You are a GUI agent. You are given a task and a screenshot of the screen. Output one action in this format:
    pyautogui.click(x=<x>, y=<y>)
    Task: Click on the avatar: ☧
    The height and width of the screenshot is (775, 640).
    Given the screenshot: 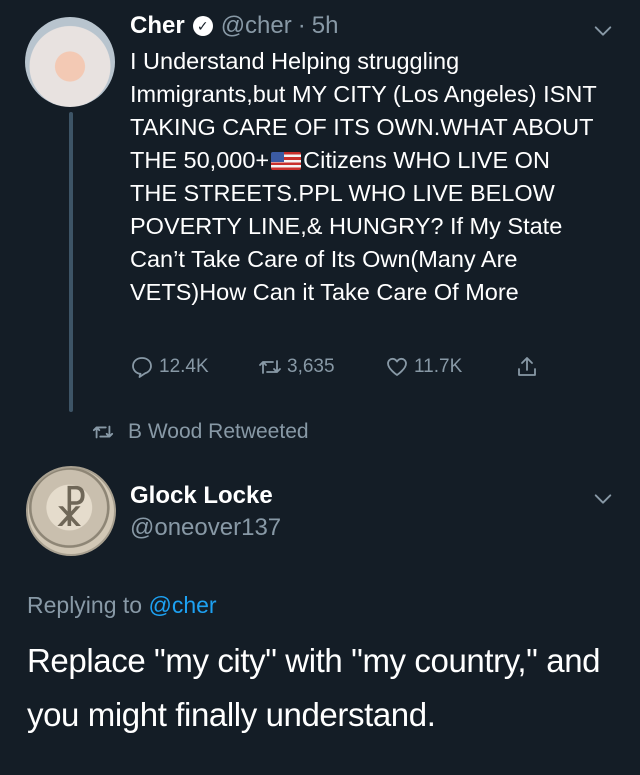 What is the action you would take?
    pyautogui.click(x=71, y=511)
    